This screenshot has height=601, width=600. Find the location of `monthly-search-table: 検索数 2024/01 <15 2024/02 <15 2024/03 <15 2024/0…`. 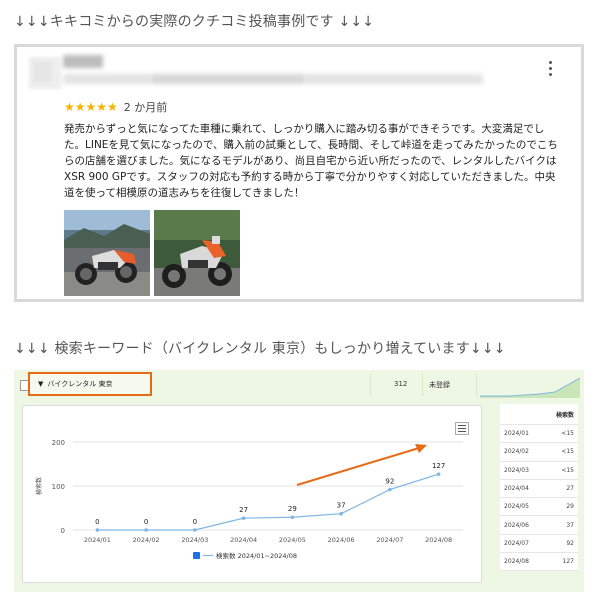

monthly-search-table: 検索数 2024/01 <15 2024/02 <15 2024/03 <15 2024/0… is located at coordinates (539, 488).